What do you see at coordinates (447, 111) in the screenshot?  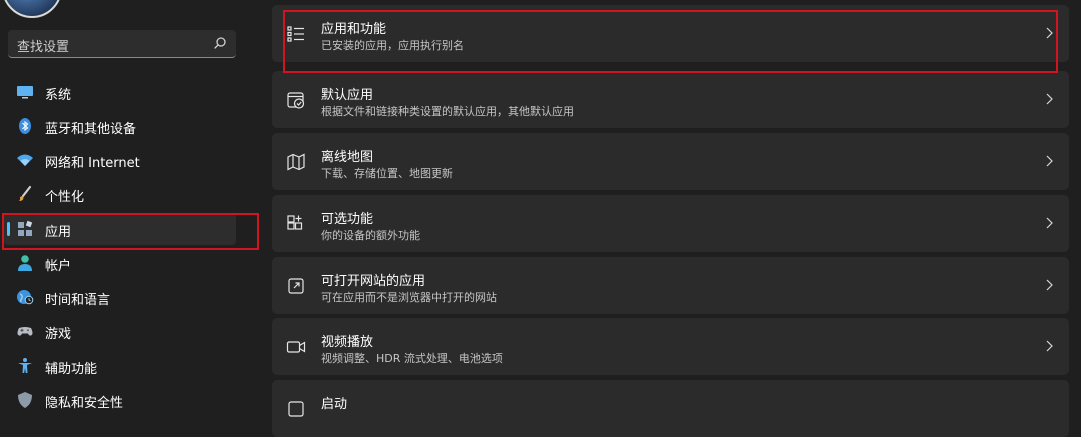 I see `card-subtitle: 根据文件和链接种类设置的默认应用，其他默认应用` at bounding box center [447, 111].